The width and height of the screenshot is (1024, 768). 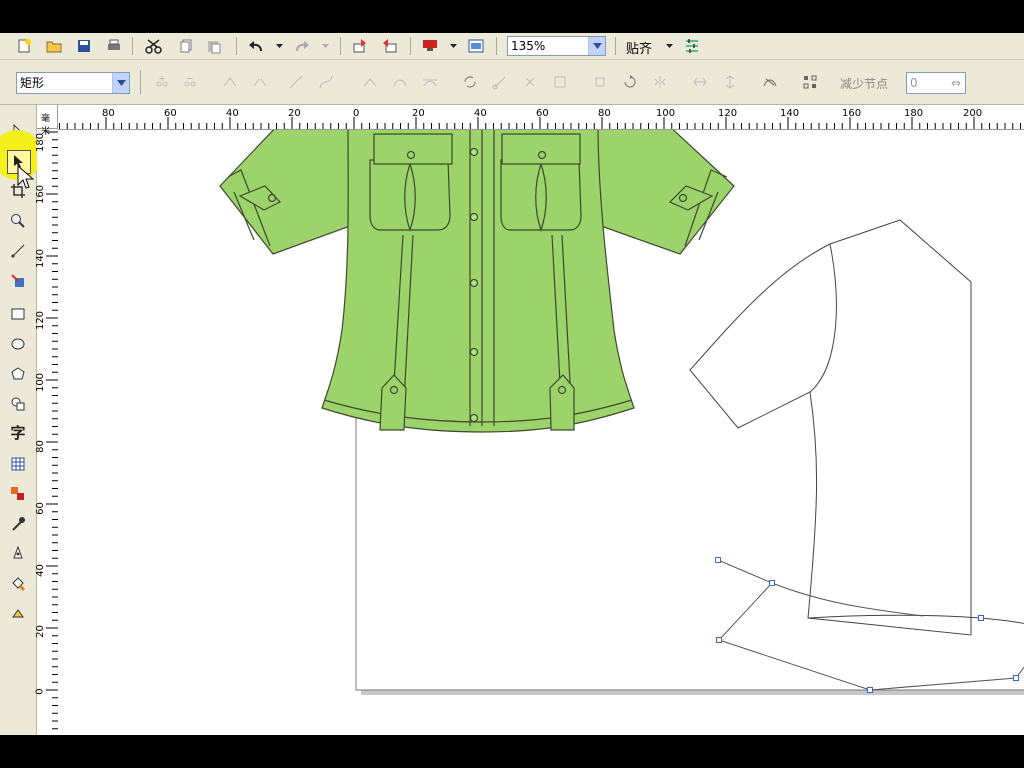 What do you see at coordinates (256, 46) in the screenshot?
I see `undo-icon` at bounding box center [256, 46].